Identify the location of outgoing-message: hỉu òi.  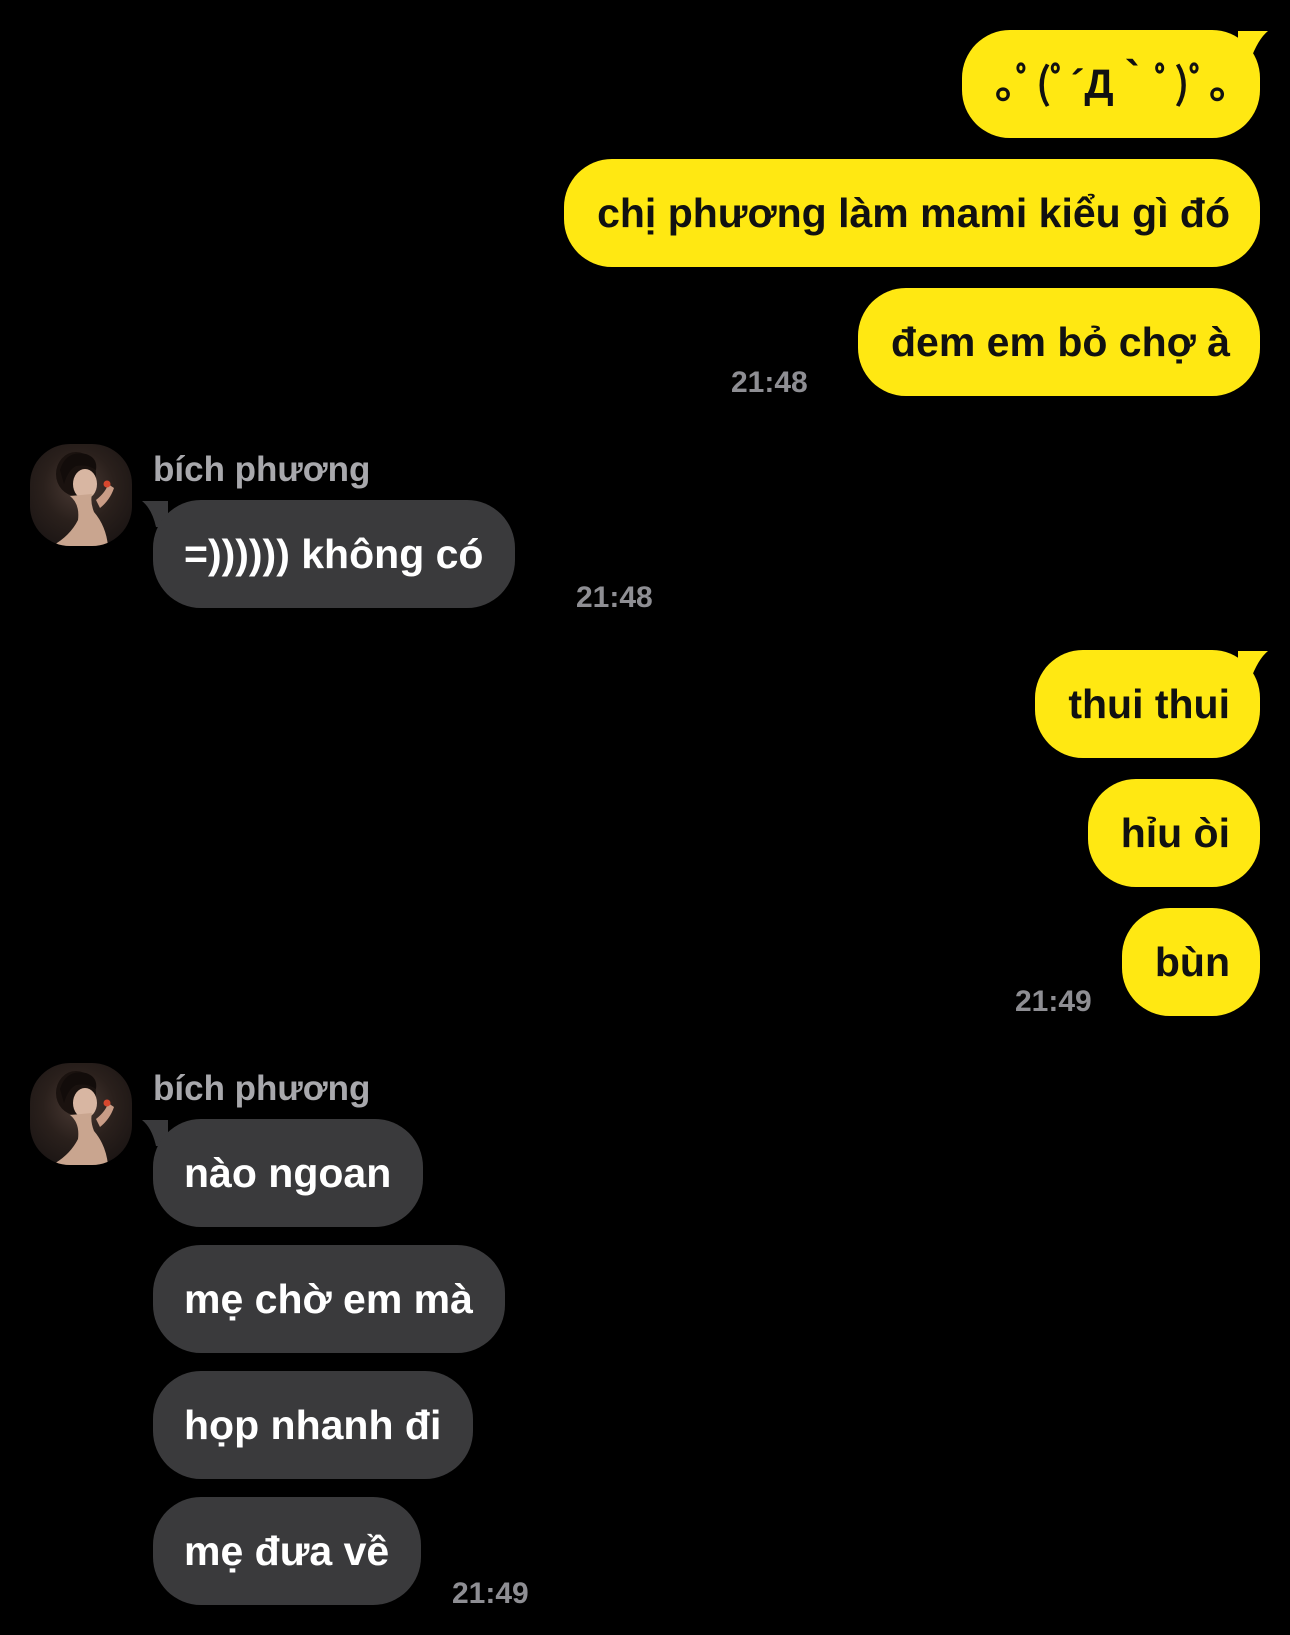
(1173, 833).